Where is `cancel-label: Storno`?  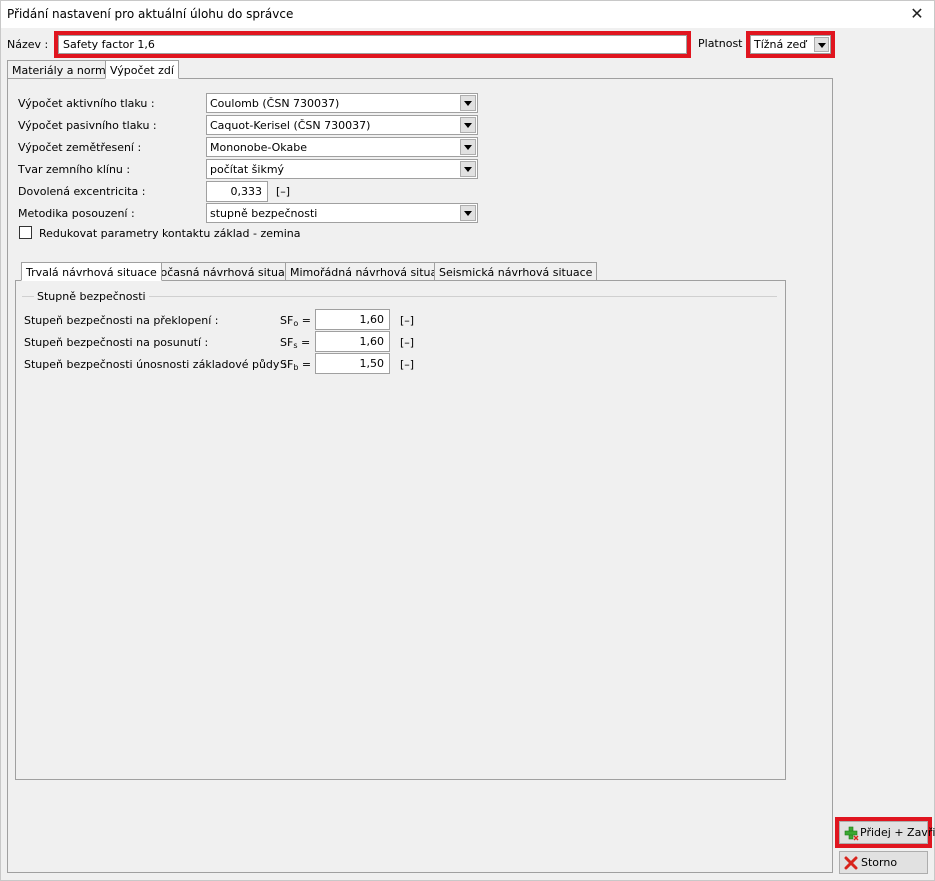 cancel-label: Storno is located at coordinates (879, 862).